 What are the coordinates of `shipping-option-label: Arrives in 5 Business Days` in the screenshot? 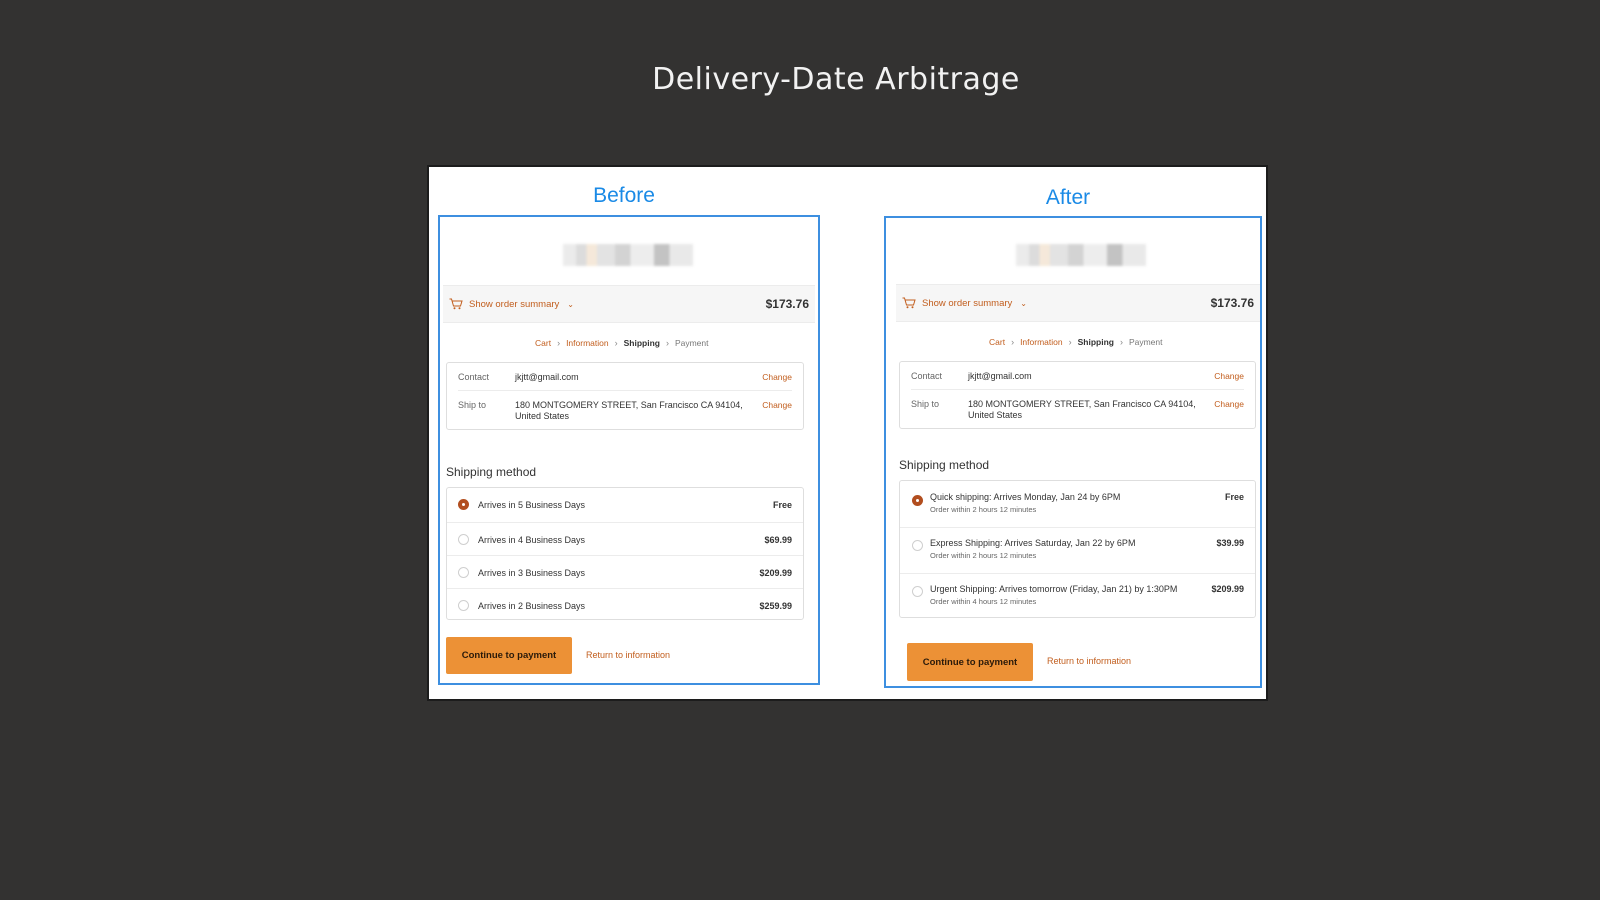 It's located at (532, 505).